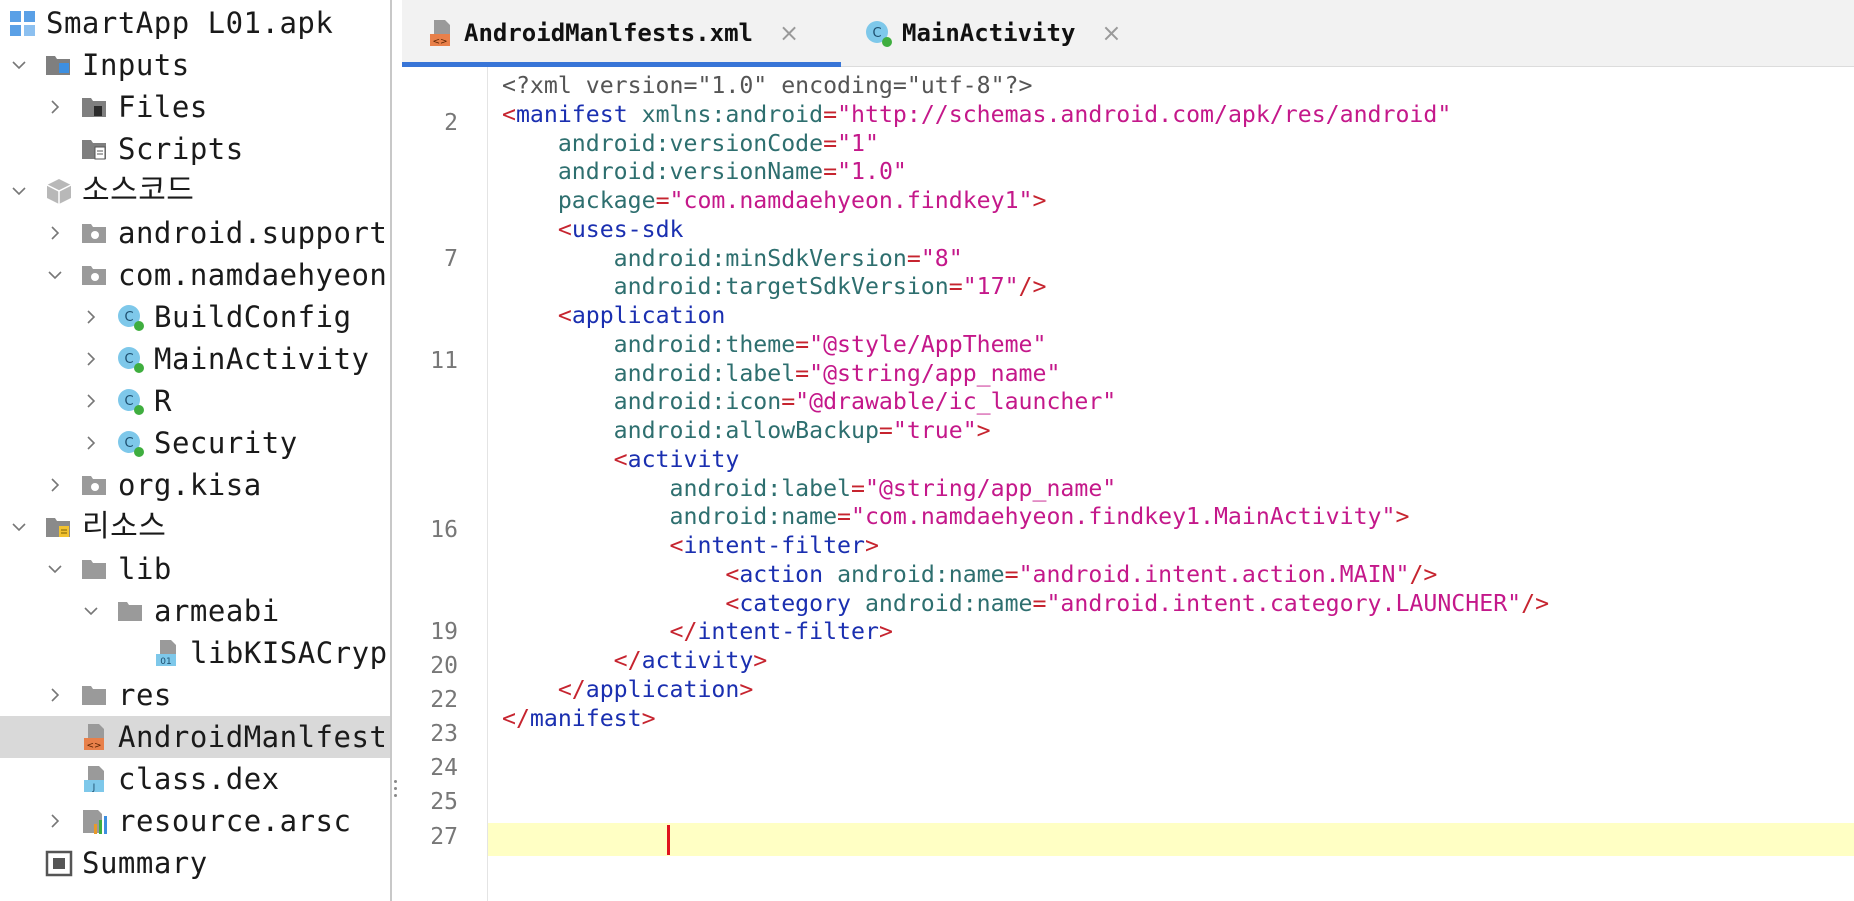  I want to click on tree-item-buildconfig: C BuildConfig, so click(195, 317).